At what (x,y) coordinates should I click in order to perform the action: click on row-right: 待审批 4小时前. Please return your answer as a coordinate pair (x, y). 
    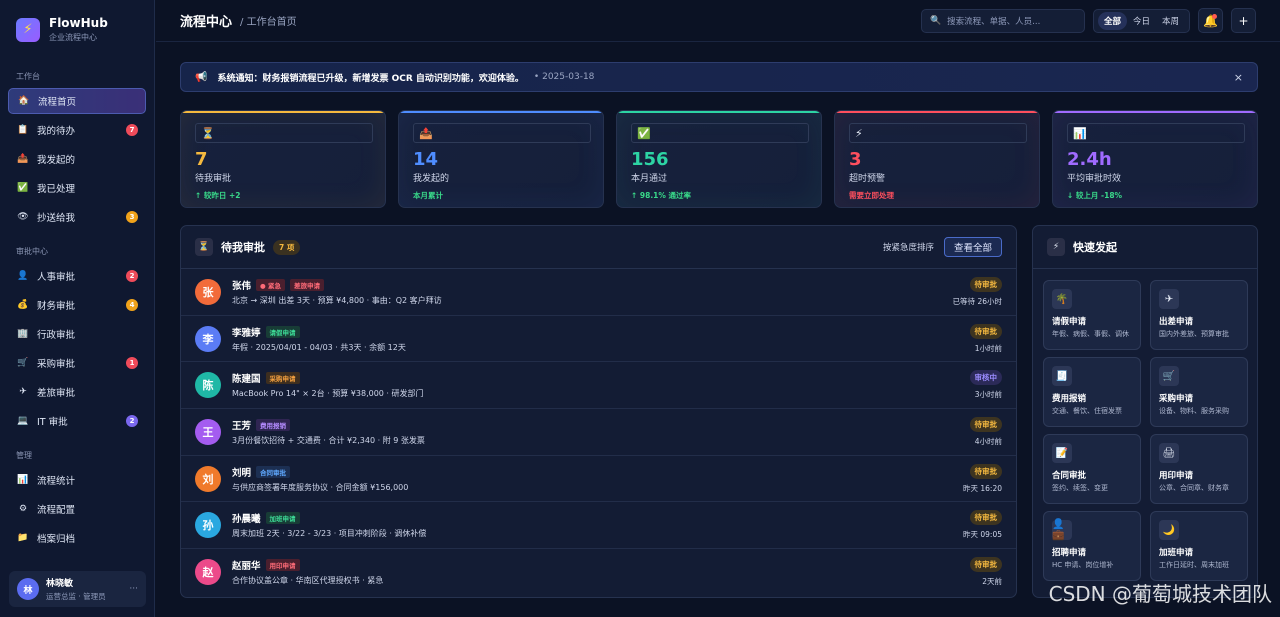
    Looking at the image, I should click on (985, 431).